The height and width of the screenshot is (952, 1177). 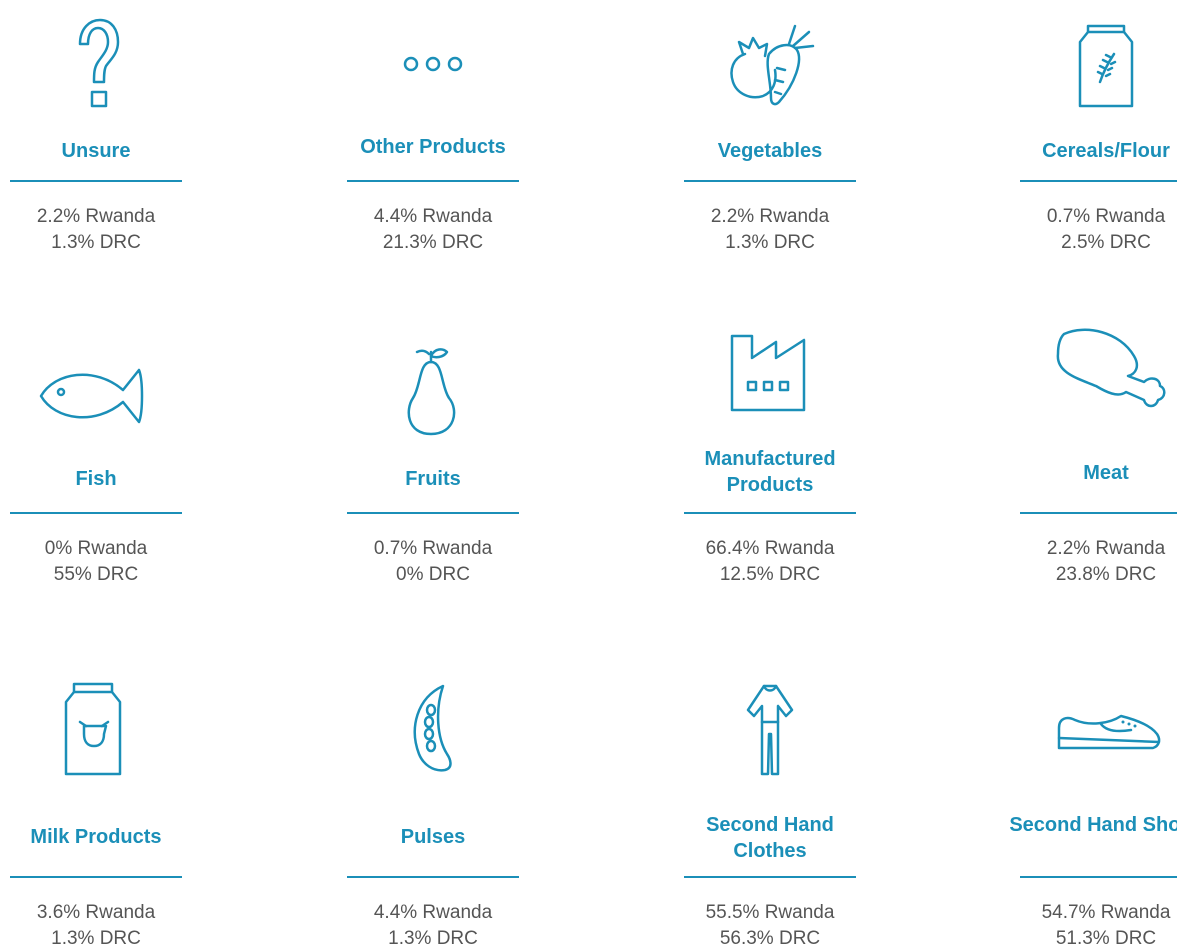 I want to click on rwanda-value: 54.7% Rwanda, so click(x=1106, y=912).